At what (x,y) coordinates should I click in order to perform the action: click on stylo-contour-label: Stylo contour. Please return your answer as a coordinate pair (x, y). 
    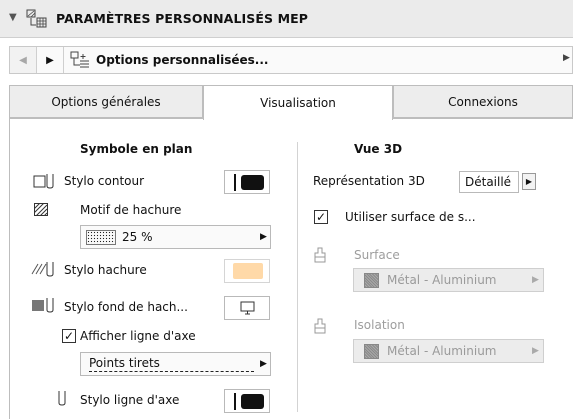
    Looking at the image, I should click on (104, 181).